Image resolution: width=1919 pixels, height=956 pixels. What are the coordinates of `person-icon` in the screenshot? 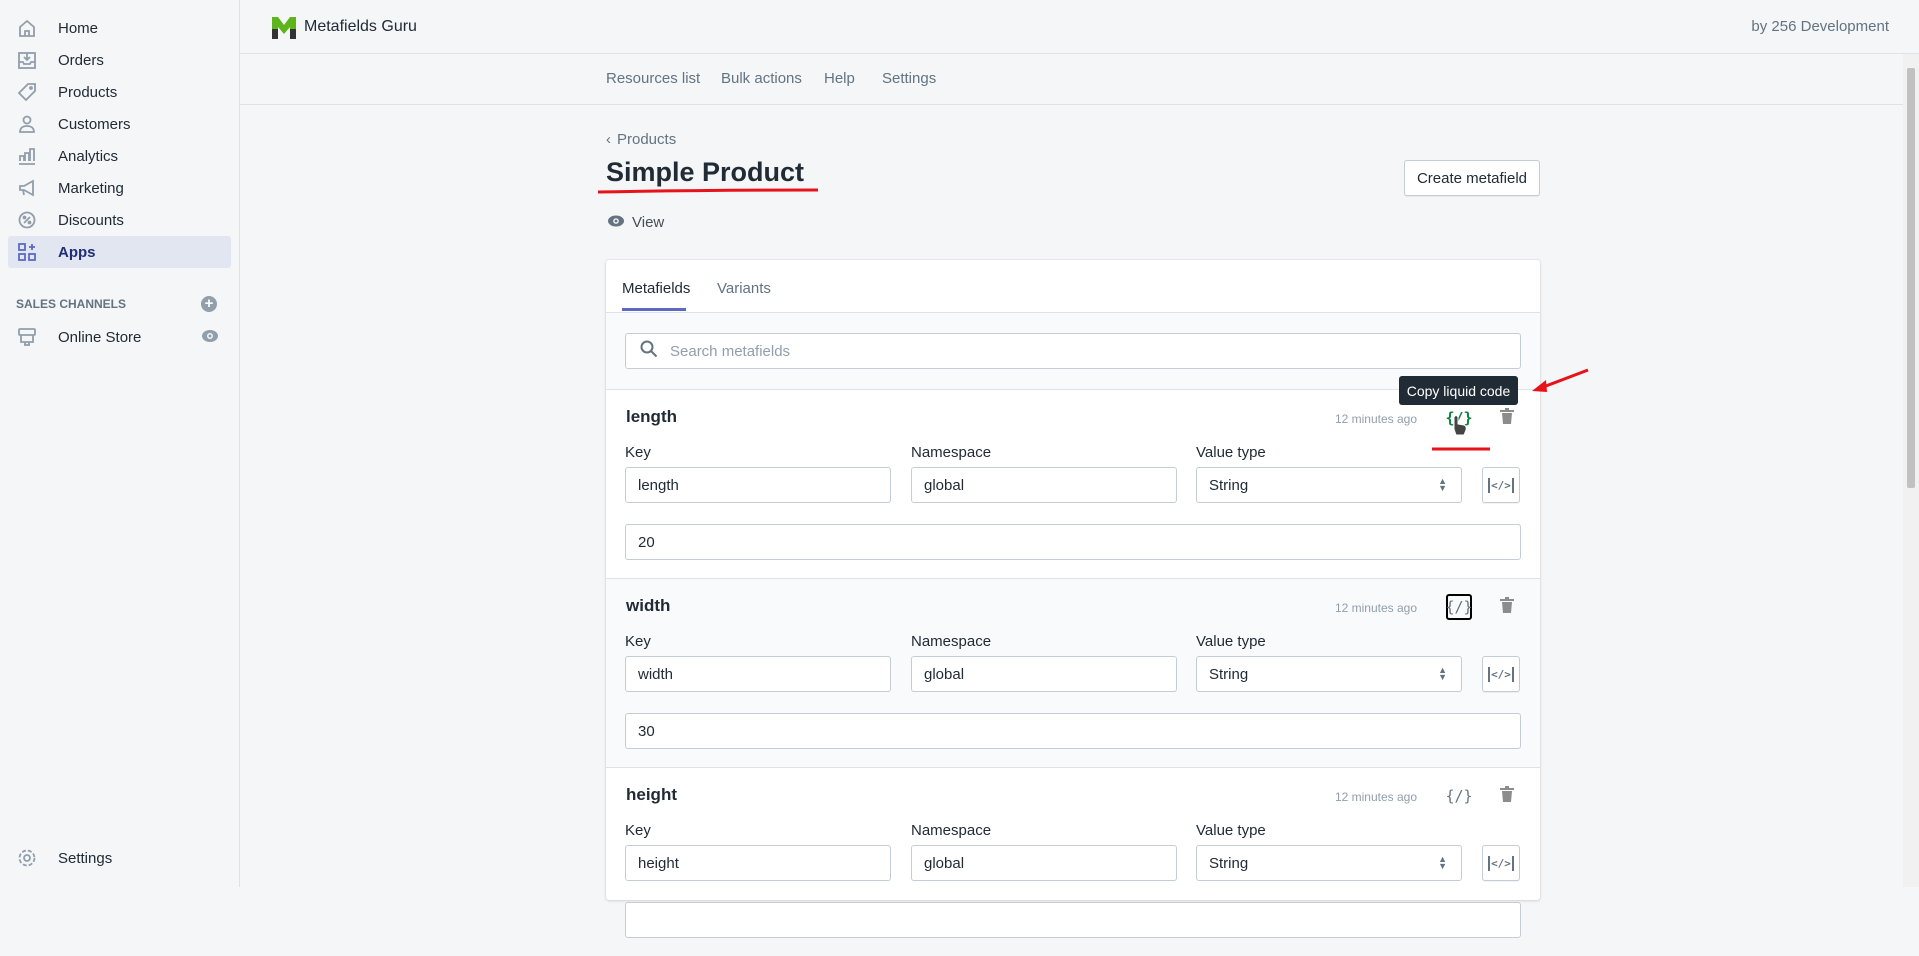 It's located at (27, 124).